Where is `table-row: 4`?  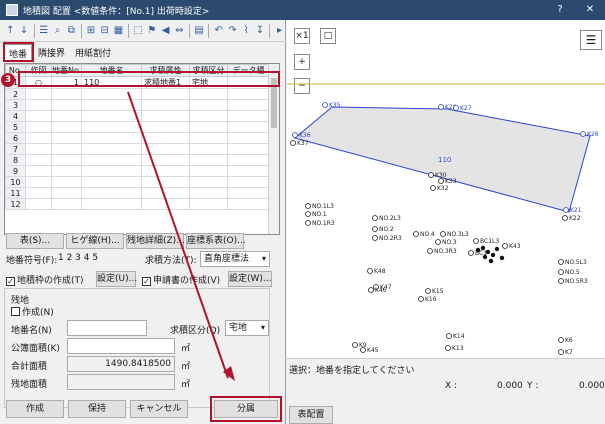 table-row: 4 is located at coordinates (137, 116).